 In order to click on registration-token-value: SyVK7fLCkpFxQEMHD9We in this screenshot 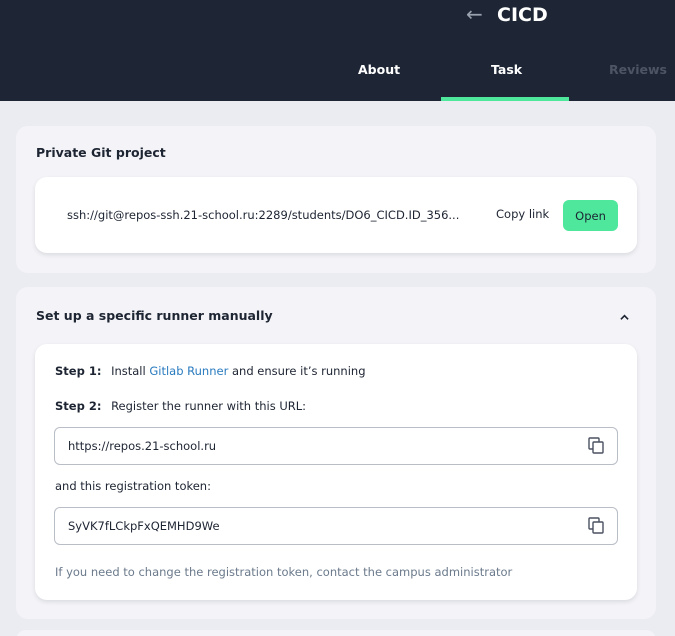, I will do `click(144, 526)`.